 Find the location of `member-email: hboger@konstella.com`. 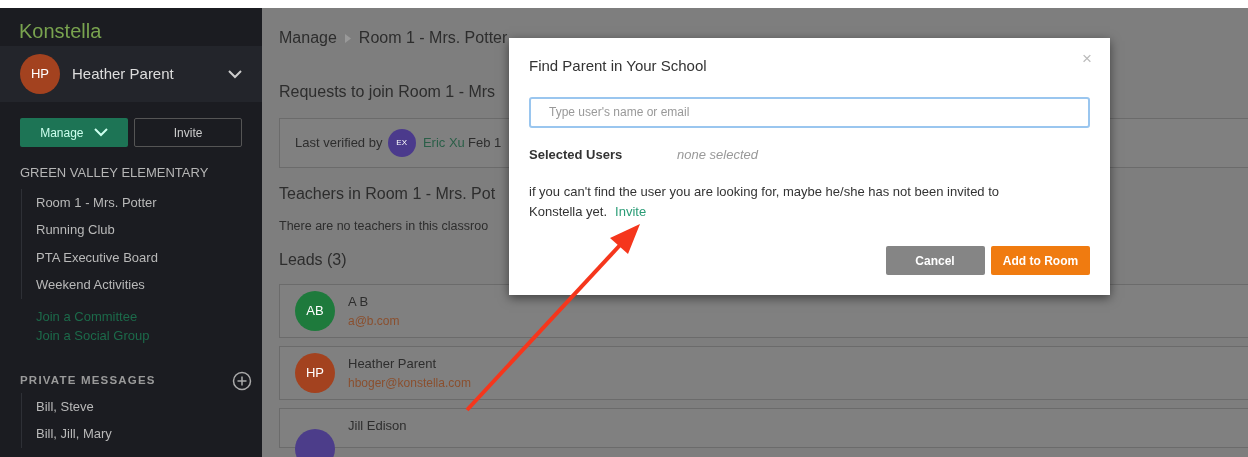

member-email: hboger@konstella.com is located at coordinates (409, 383).